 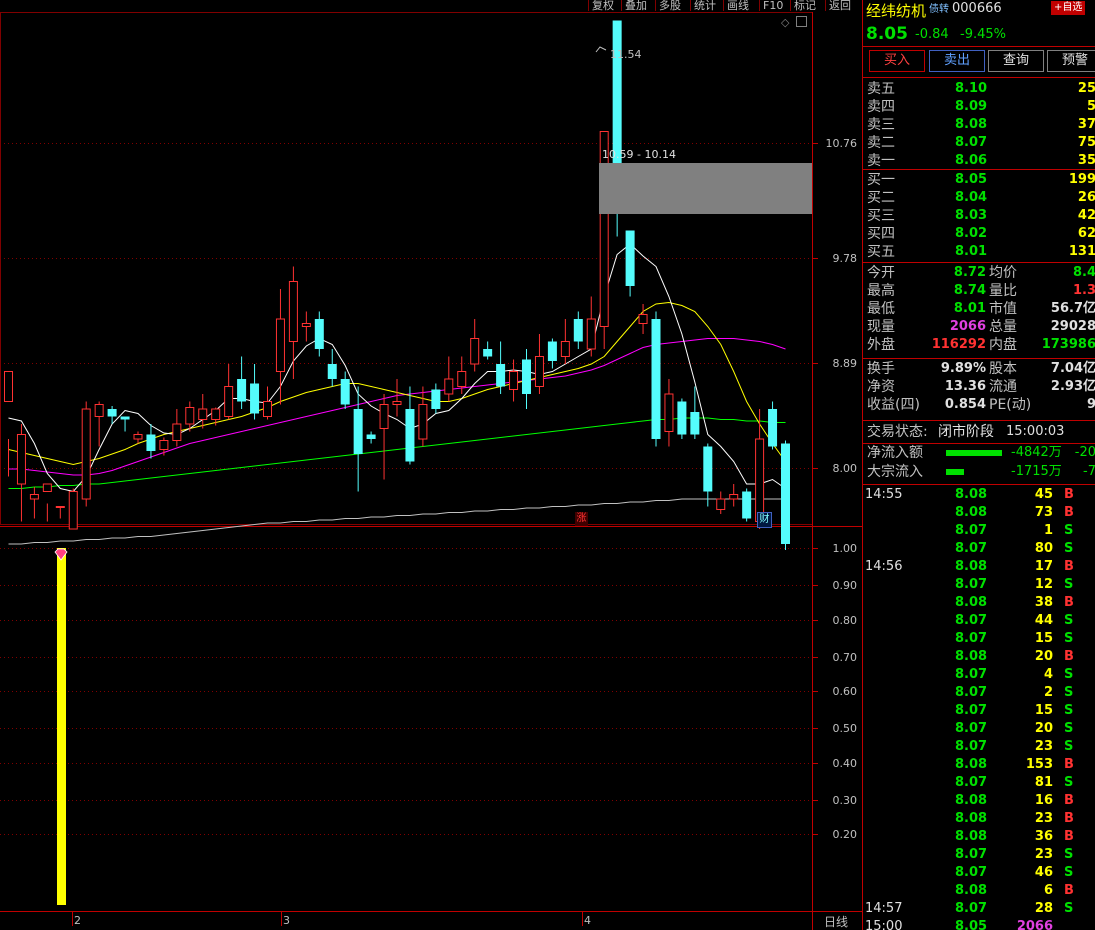 I want to click on cai-marker: 财, so click(x=764, y=520).